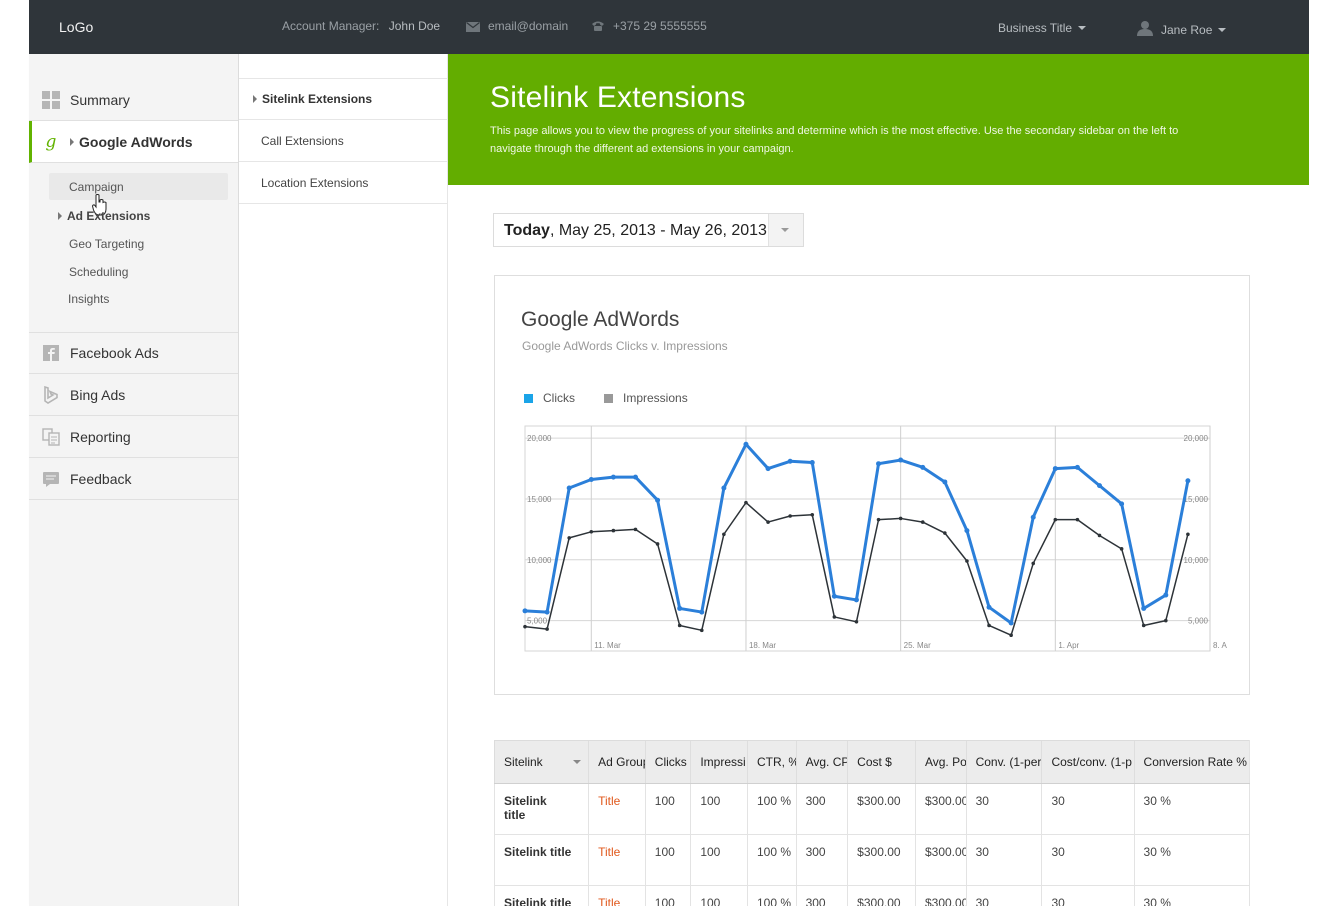 The height and width of the screenshot is (906, 1340). Describe the element at coordinates (649, 26) in the screenshot. I see `phone-contact: +375 29 5555555` at that location.